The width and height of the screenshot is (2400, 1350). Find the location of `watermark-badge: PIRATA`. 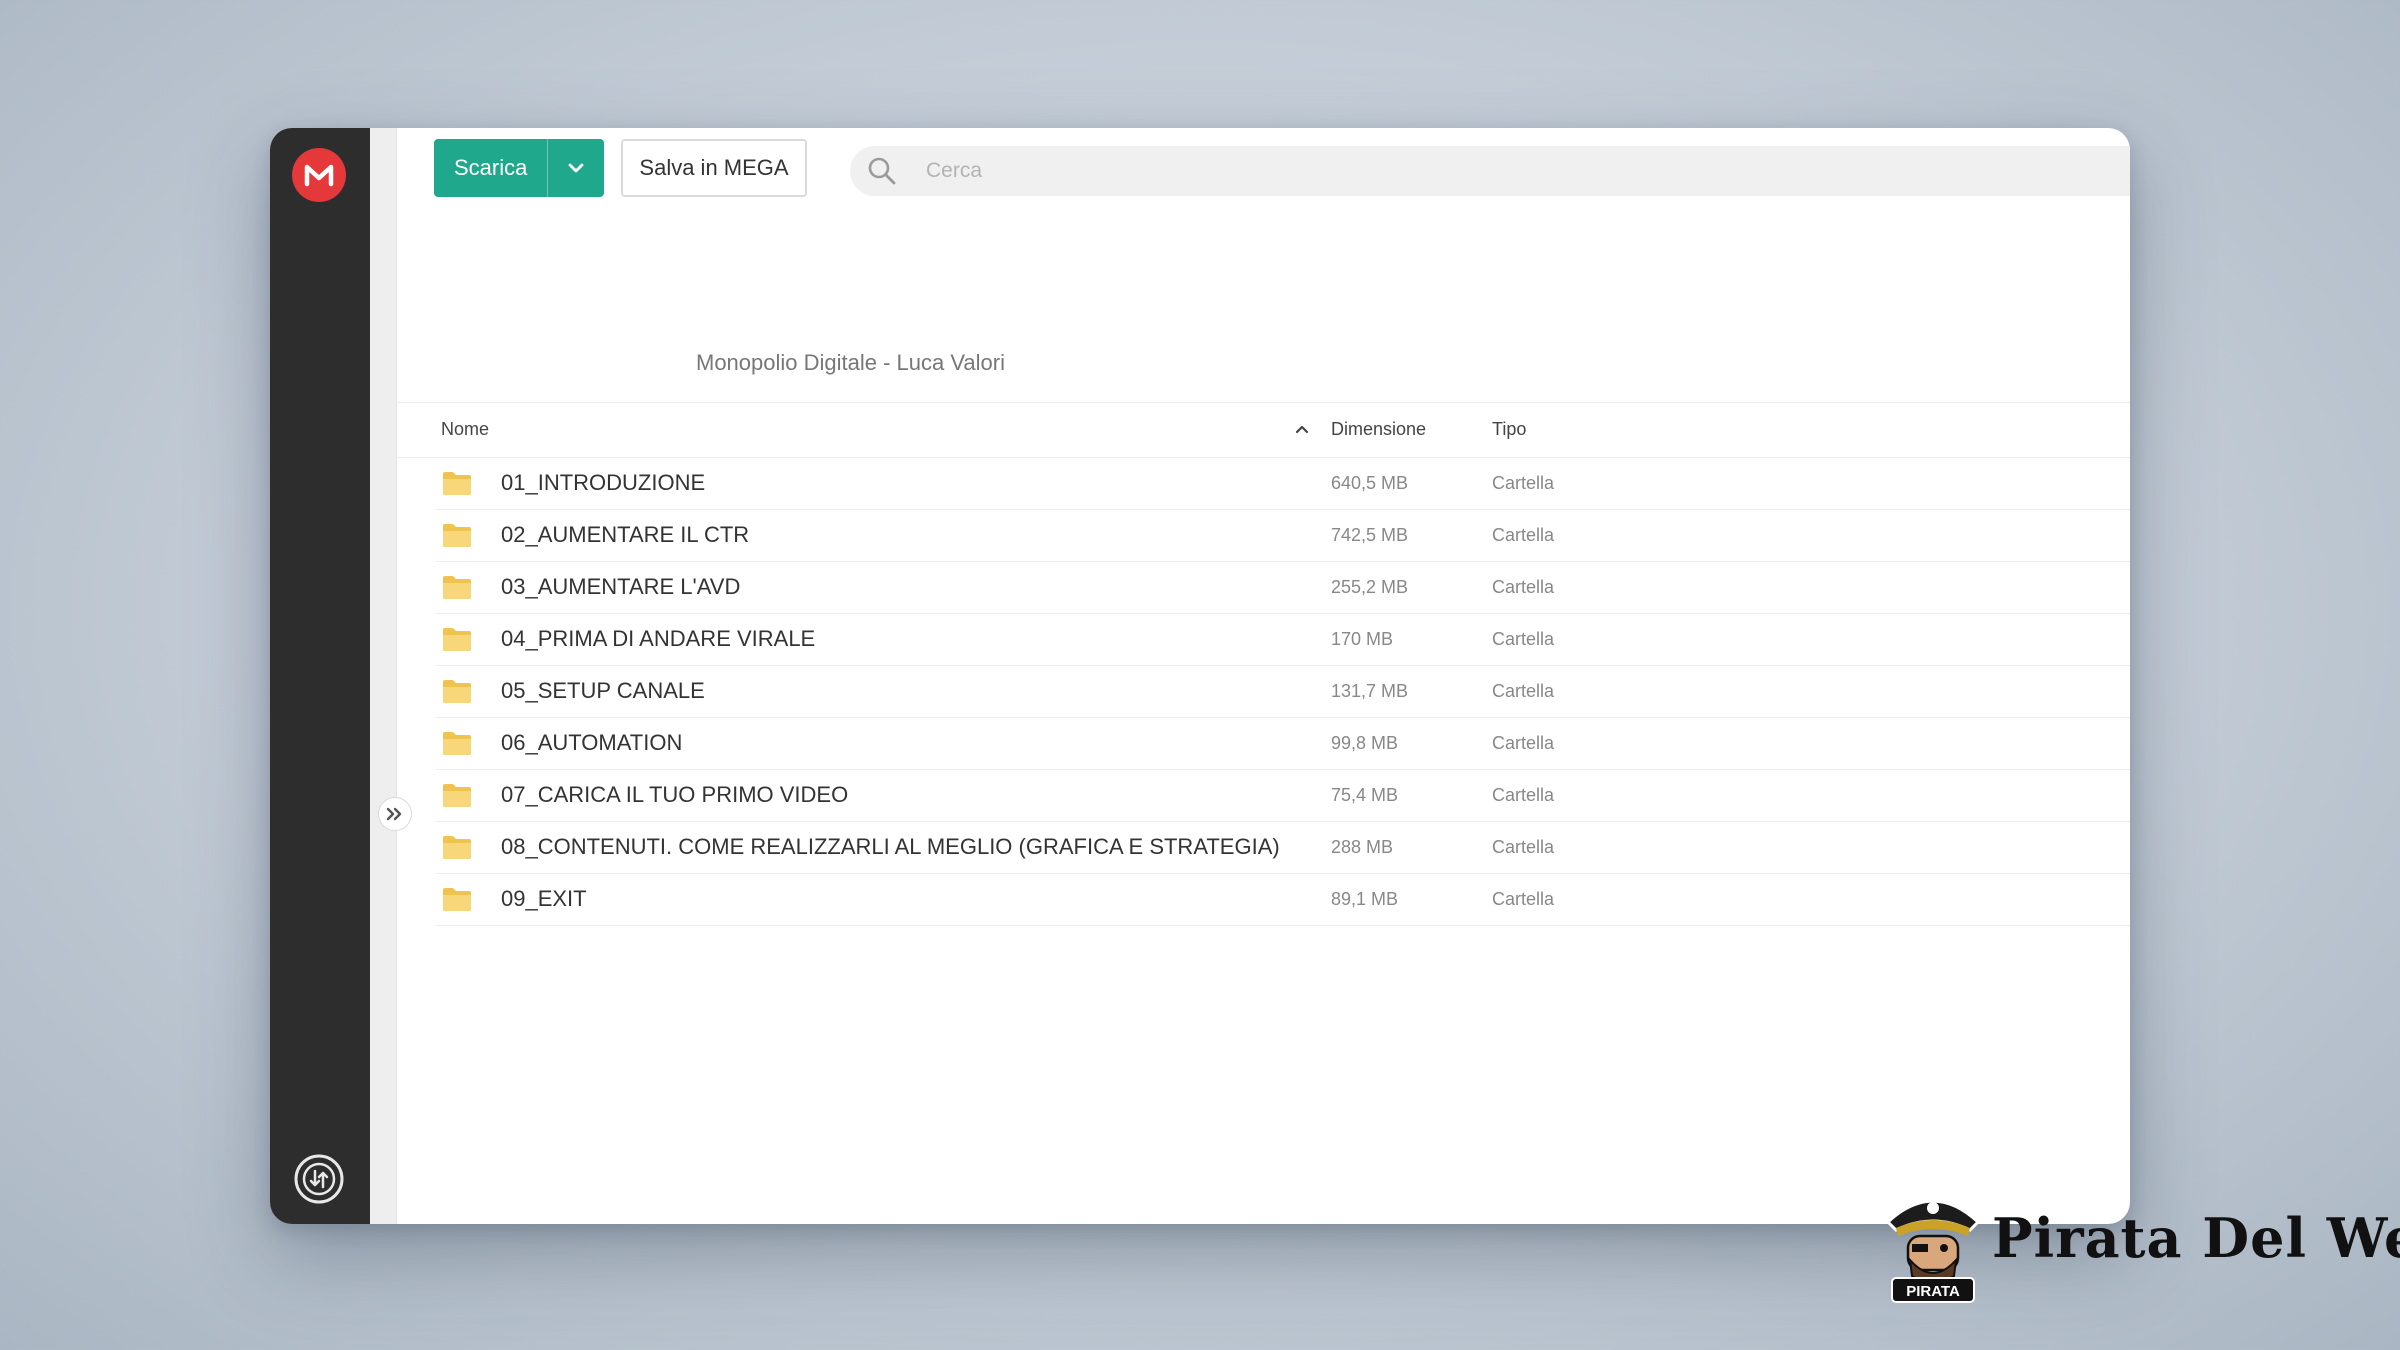

watermark-badge: PIRATA is located at coordinates (1933, 1291).